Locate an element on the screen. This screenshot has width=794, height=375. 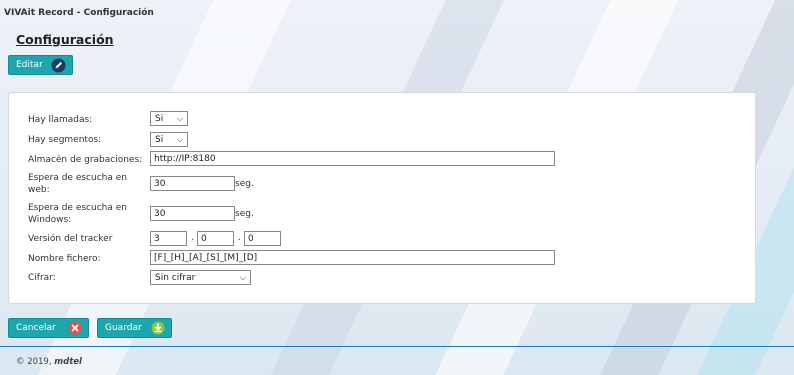
espera-web-input: 30 is located at coordinates (192, 183).